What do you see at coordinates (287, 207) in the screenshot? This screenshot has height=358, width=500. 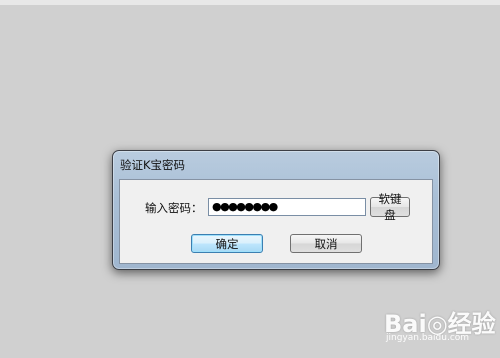 I see `password-input: ●●●●●●●●` at bounding box center [287, 207].